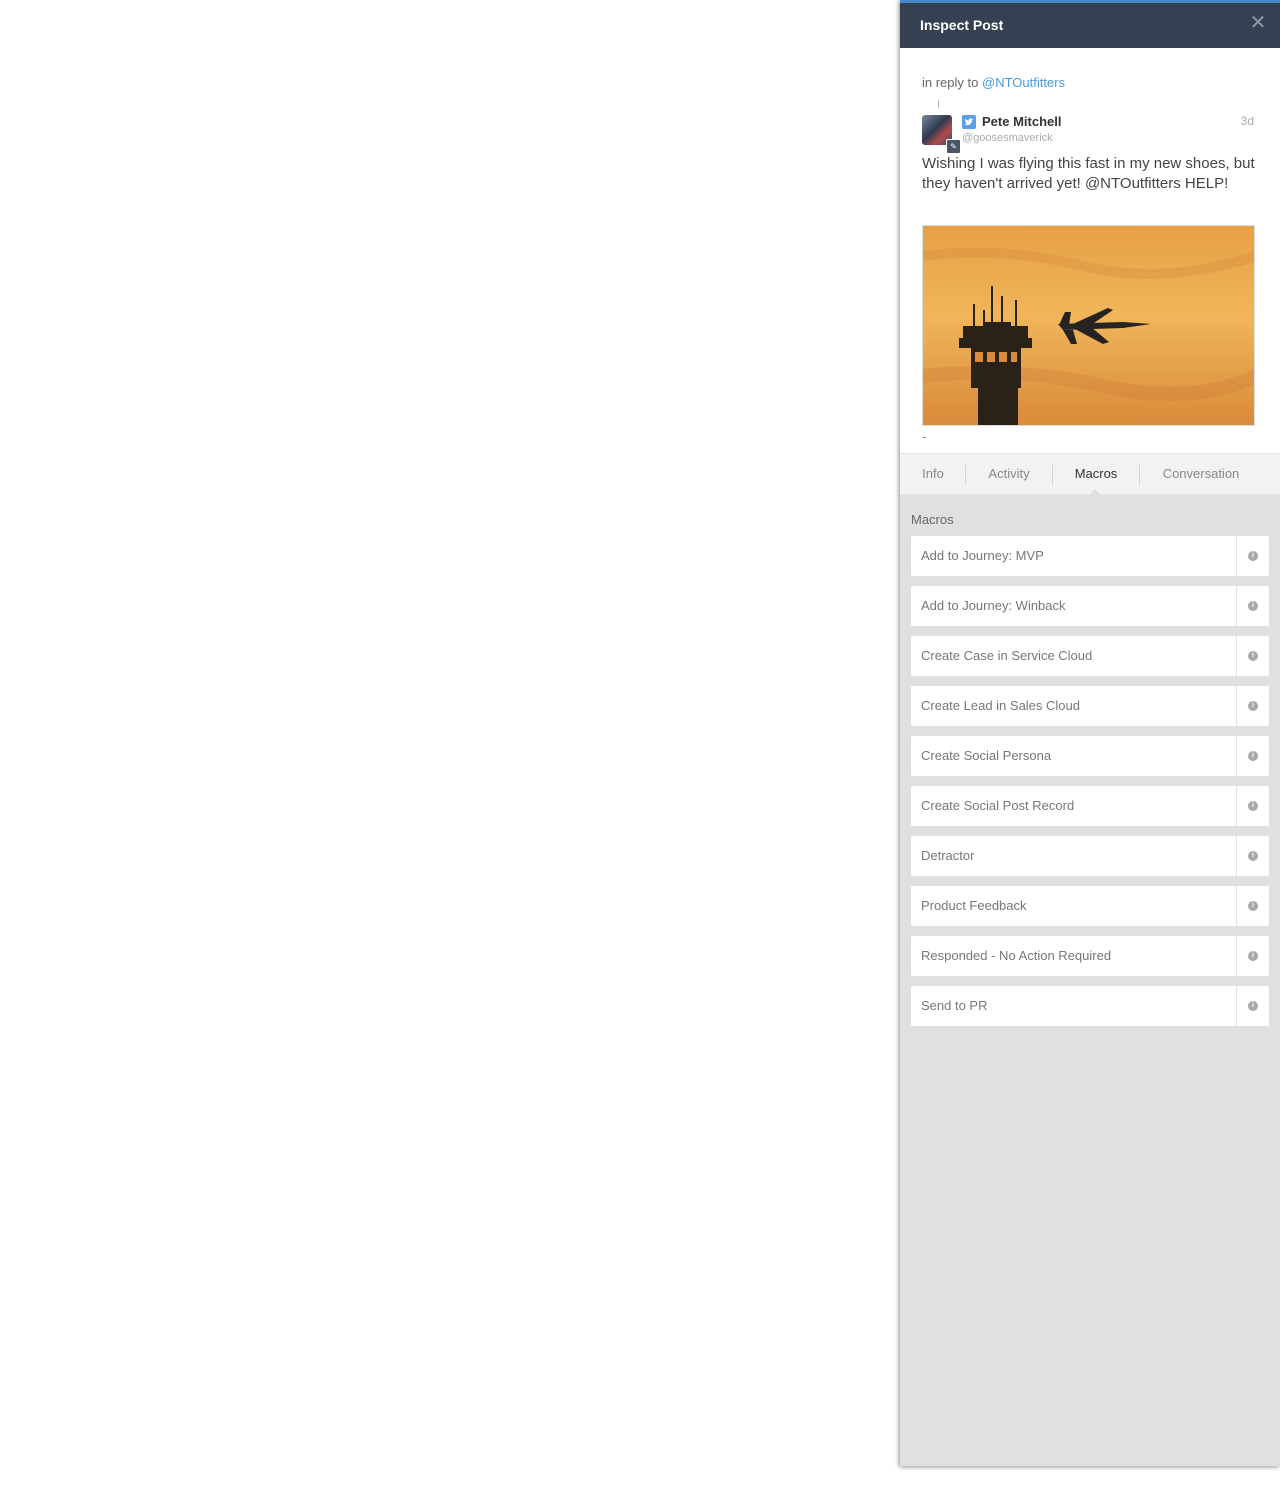 The image size is (1280, 1505). What do you see at coordinates (1095, 492) in the screenshot?
I see `active-tab-caret` at bounding box center [1095, 492].